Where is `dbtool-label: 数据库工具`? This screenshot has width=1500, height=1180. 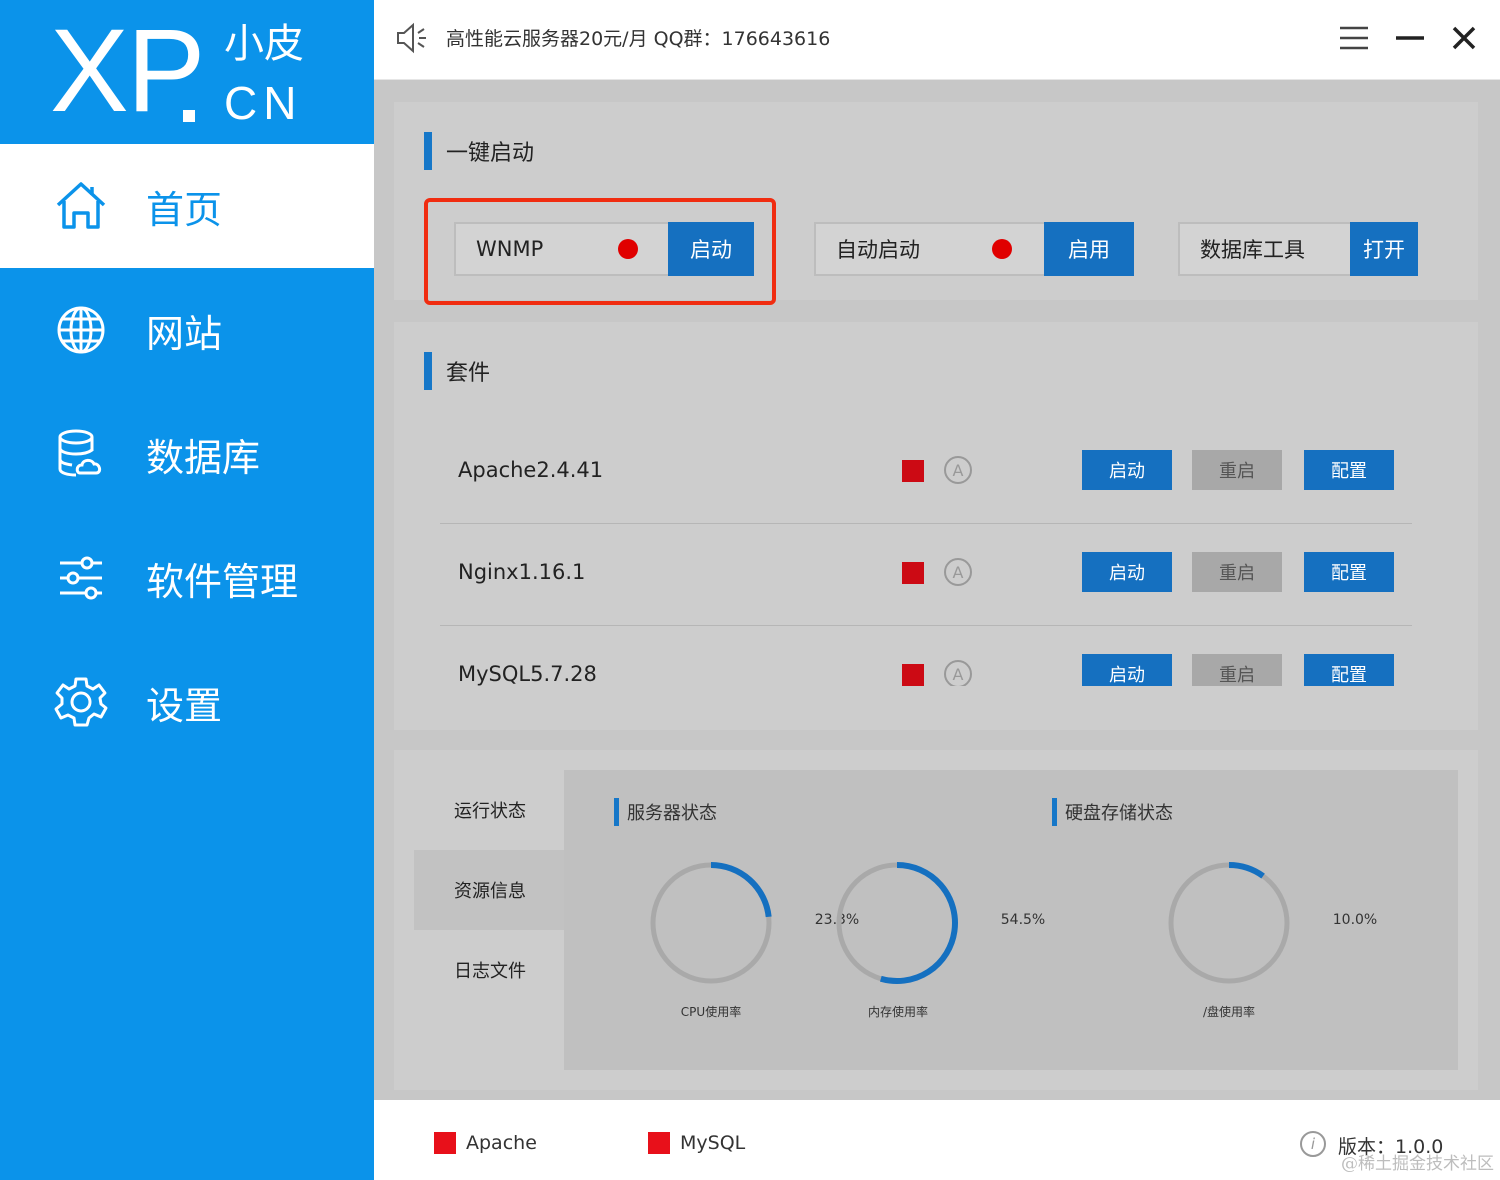 dbtool-label: 数据库工具 is located at coordinates (1252, 250).